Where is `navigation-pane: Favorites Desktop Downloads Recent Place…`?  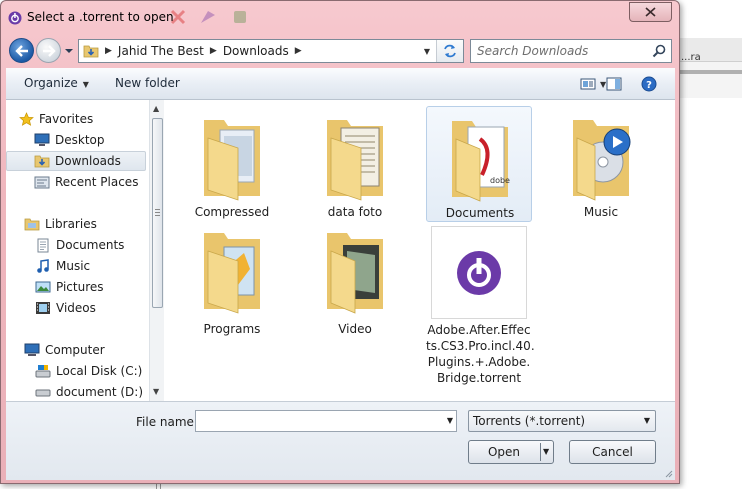 navigation-pane: Favorites Desktop Downloads Recent Place… is located at coordinates (77, 250).